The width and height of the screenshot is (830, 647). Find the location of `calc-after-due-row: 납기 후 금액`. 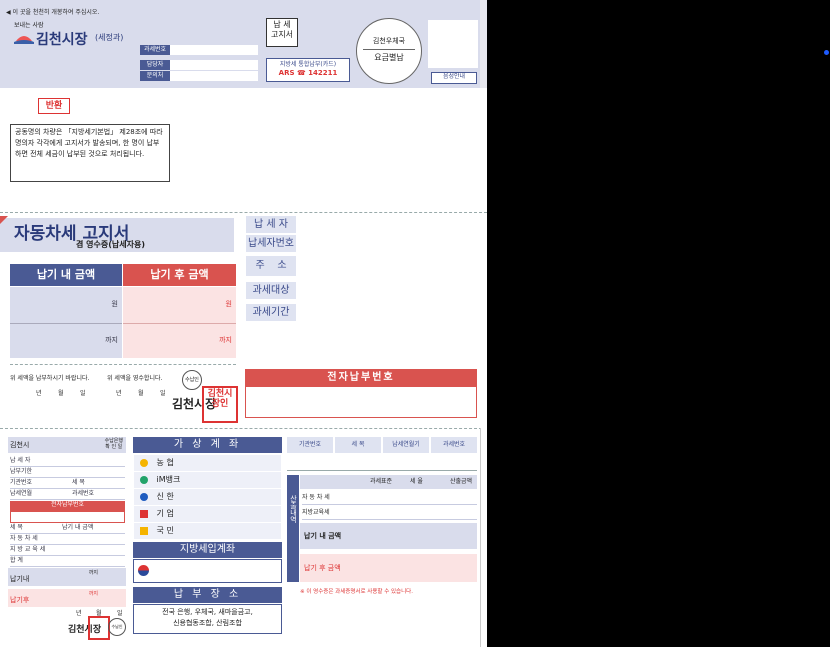

calc-after-due-row: 납기 후 금액 is located at coordinates (388, 568).